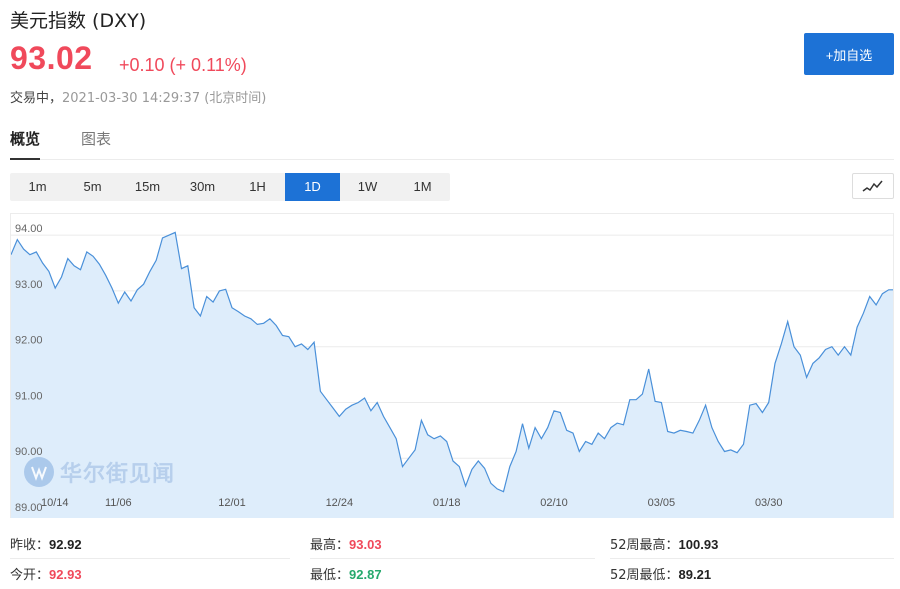  I want to click on y-tick-label: 94.00, so click(29, 229).